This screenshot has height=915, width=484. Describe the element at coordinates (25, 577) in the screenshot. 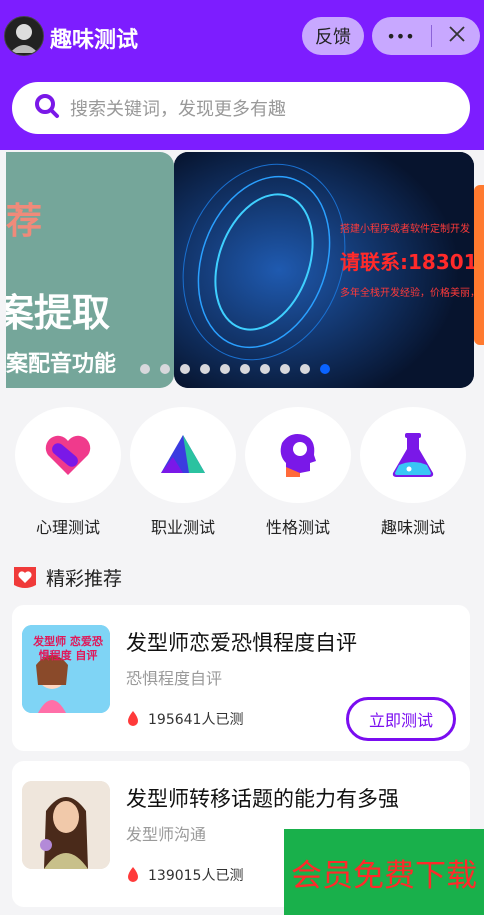

I see `heart-badge-icon` at that location.